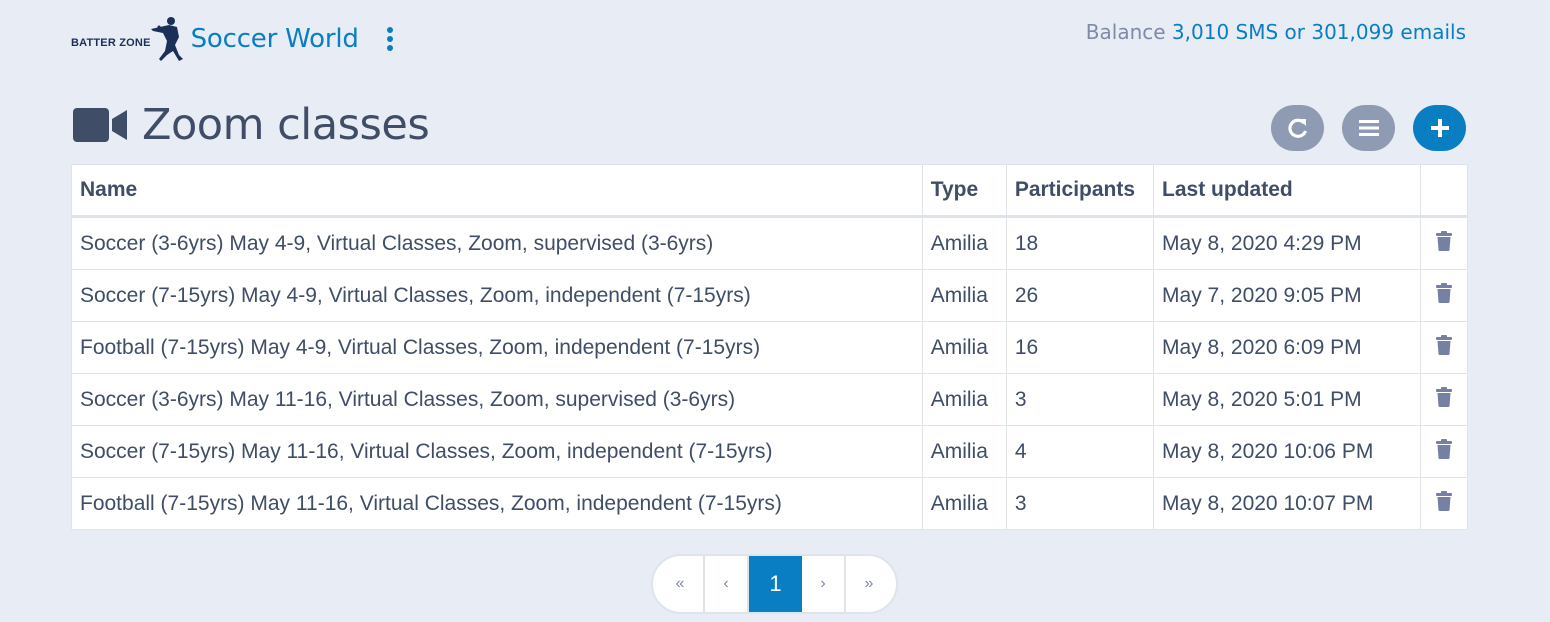  What do you see at coordinates (1080, 451) in the screenshot?
I see `cell-participants: 4` at bounding box center [1080, 451].